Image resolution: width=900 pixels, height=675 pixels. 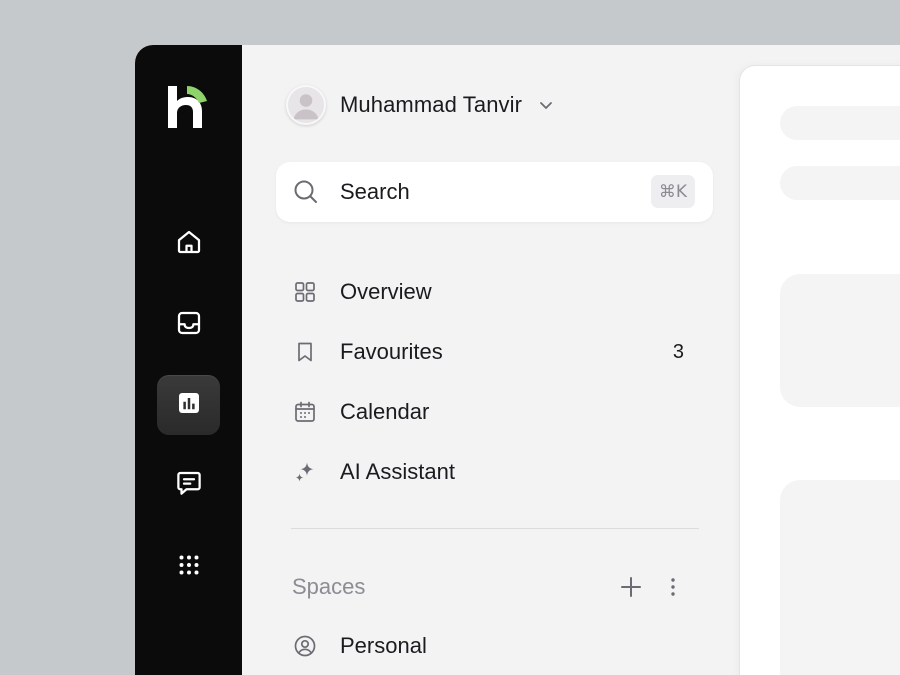 I want to click on calendar-icon, so click(x=305, y=412).